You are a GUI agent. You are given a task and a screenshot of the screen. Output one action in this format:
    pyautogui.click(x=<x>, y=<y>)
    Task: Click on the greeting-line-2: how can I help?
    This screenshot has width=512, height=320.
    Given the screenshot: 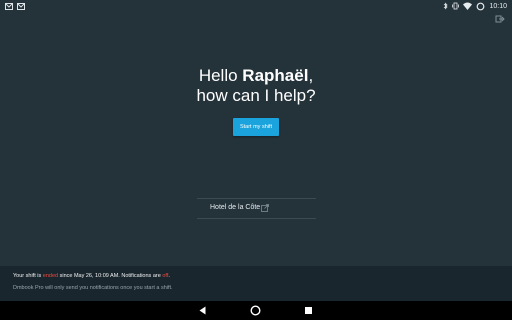 What is the action you would take?
    pyautogui.click(x=256, y=95)
    